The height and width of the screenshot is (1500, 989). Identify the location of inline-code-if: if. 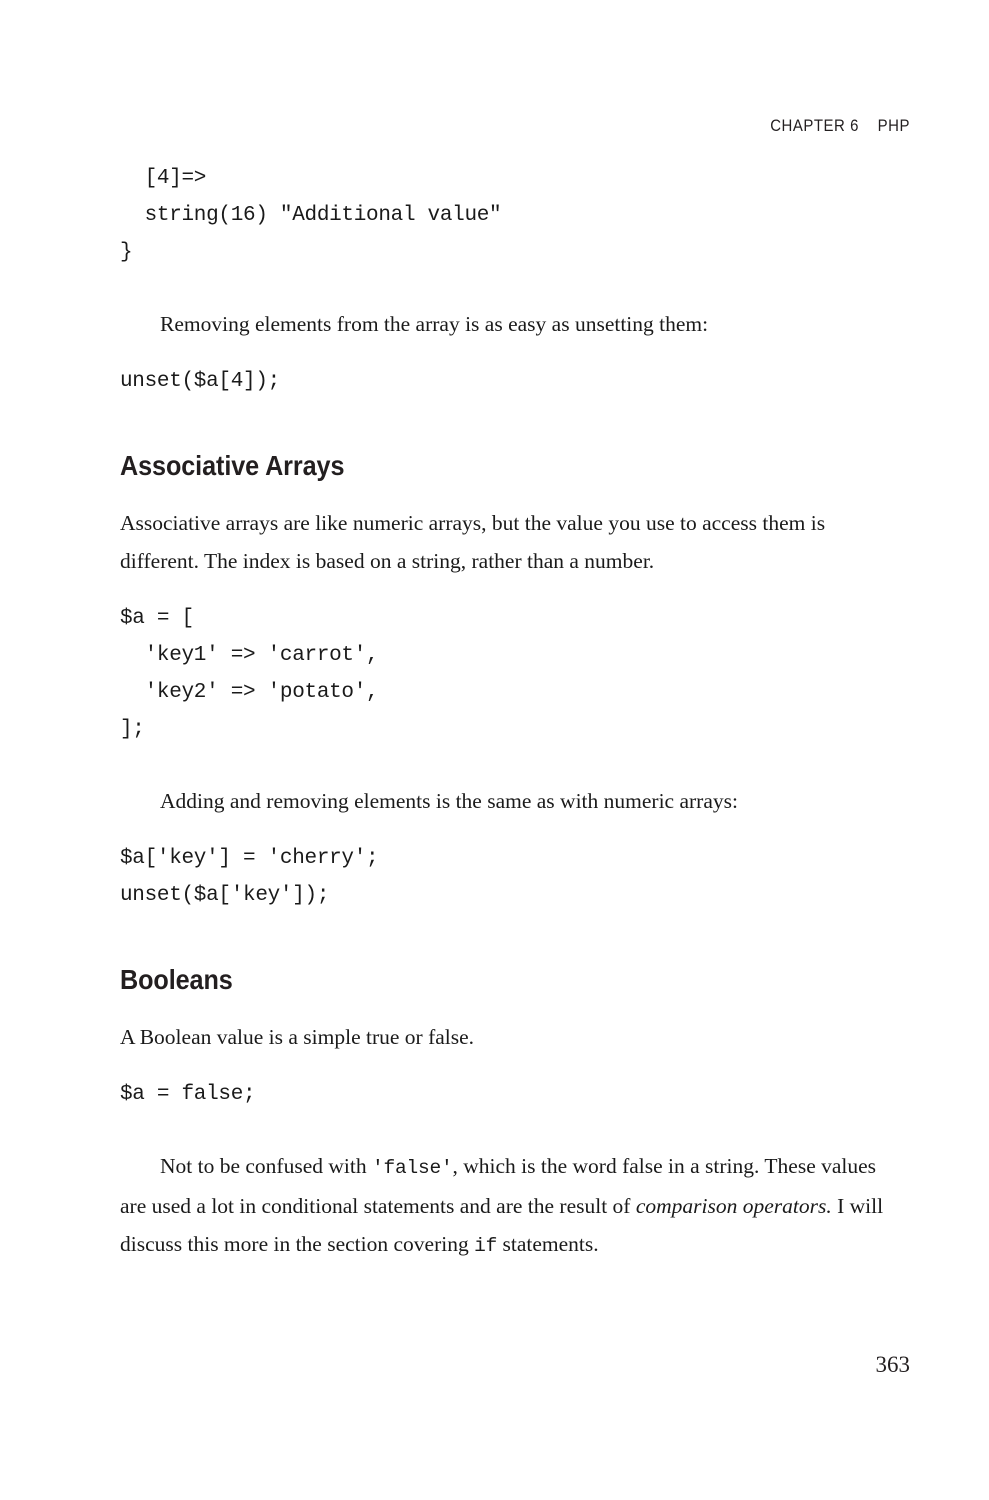
(486, 1246).